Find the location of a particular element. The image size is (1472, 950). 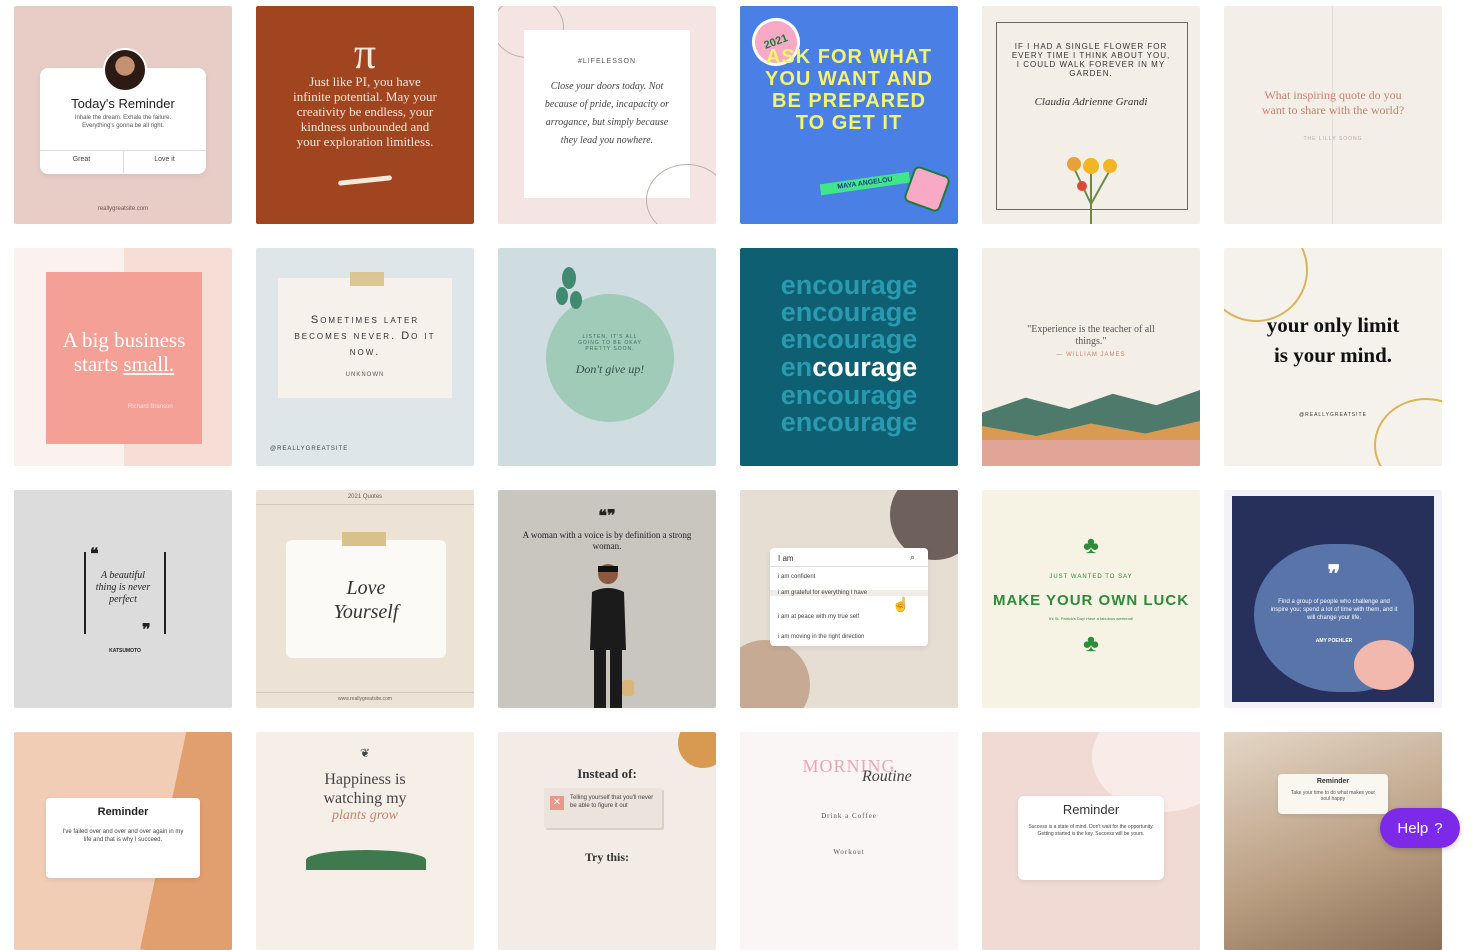

flower-author: Claudia Adrienne Grandi is located at coordinates (1091, 102).